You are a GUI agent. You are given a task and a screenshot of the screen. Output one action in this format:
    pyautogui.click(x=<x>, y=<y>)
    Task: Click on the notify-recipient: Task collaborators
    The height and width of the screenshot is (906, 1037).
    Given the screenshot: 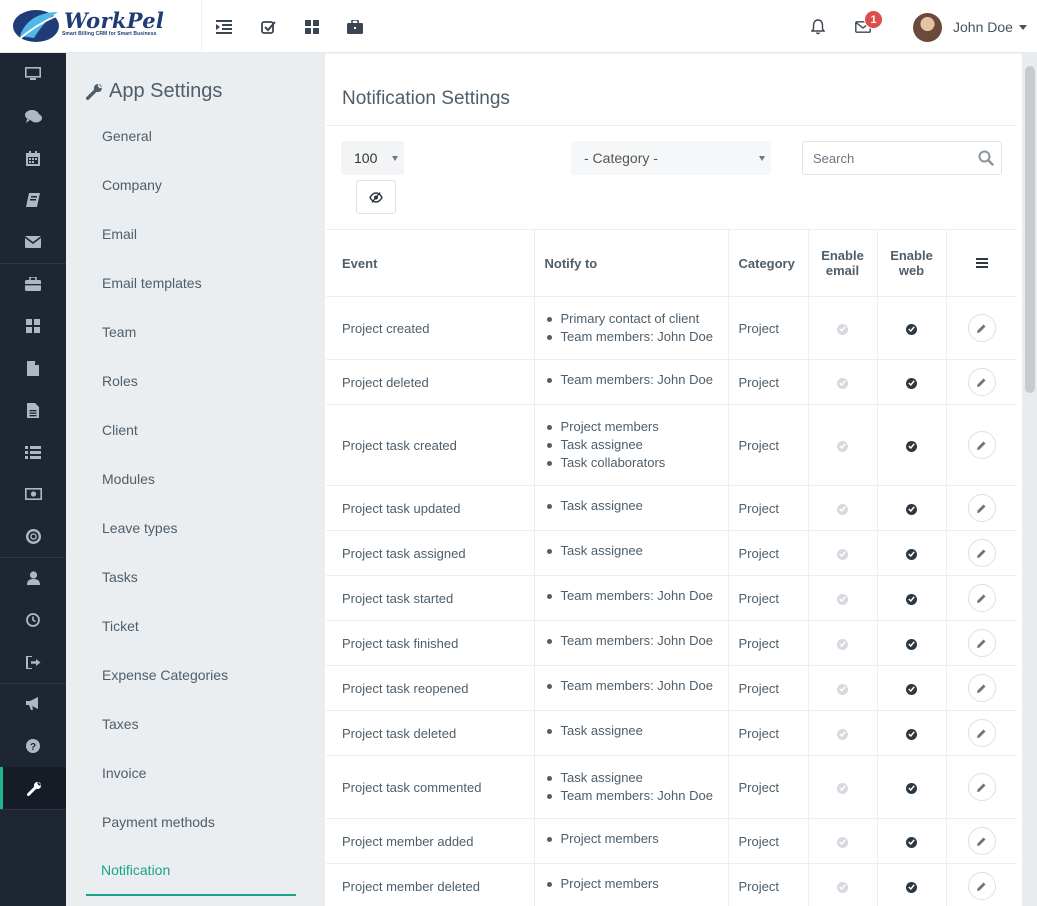 What is the action you would take?
    pyautogui.click(x=633, y=463)
    